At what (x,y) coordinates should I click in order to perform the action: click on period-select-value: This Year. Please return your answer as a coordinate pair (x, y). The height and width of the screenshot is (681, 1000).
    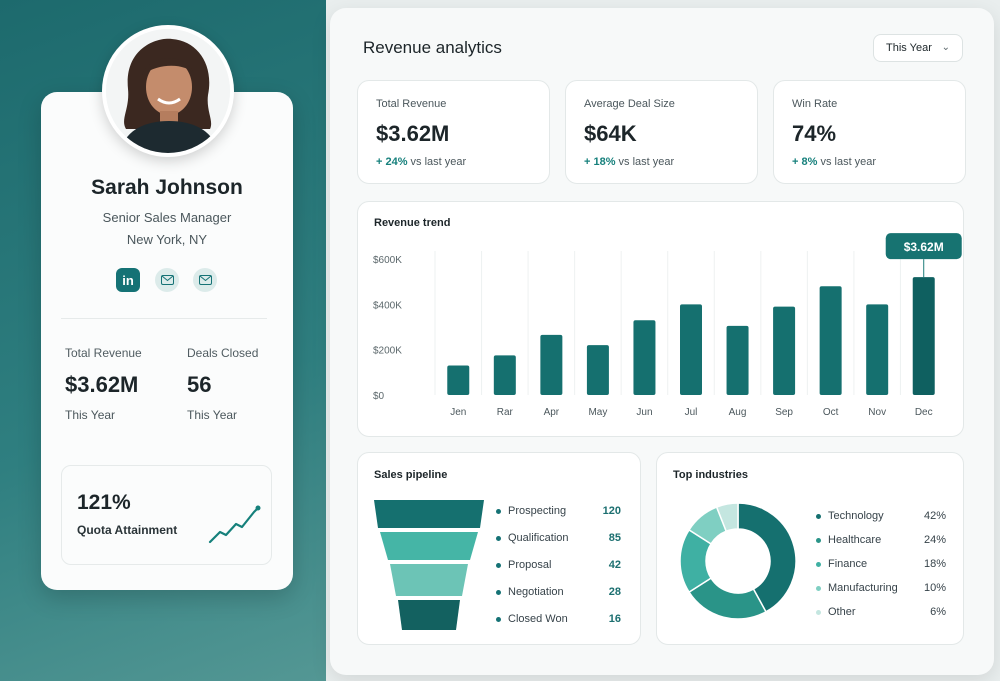
    Looking at the image, I should click on (909, 48).